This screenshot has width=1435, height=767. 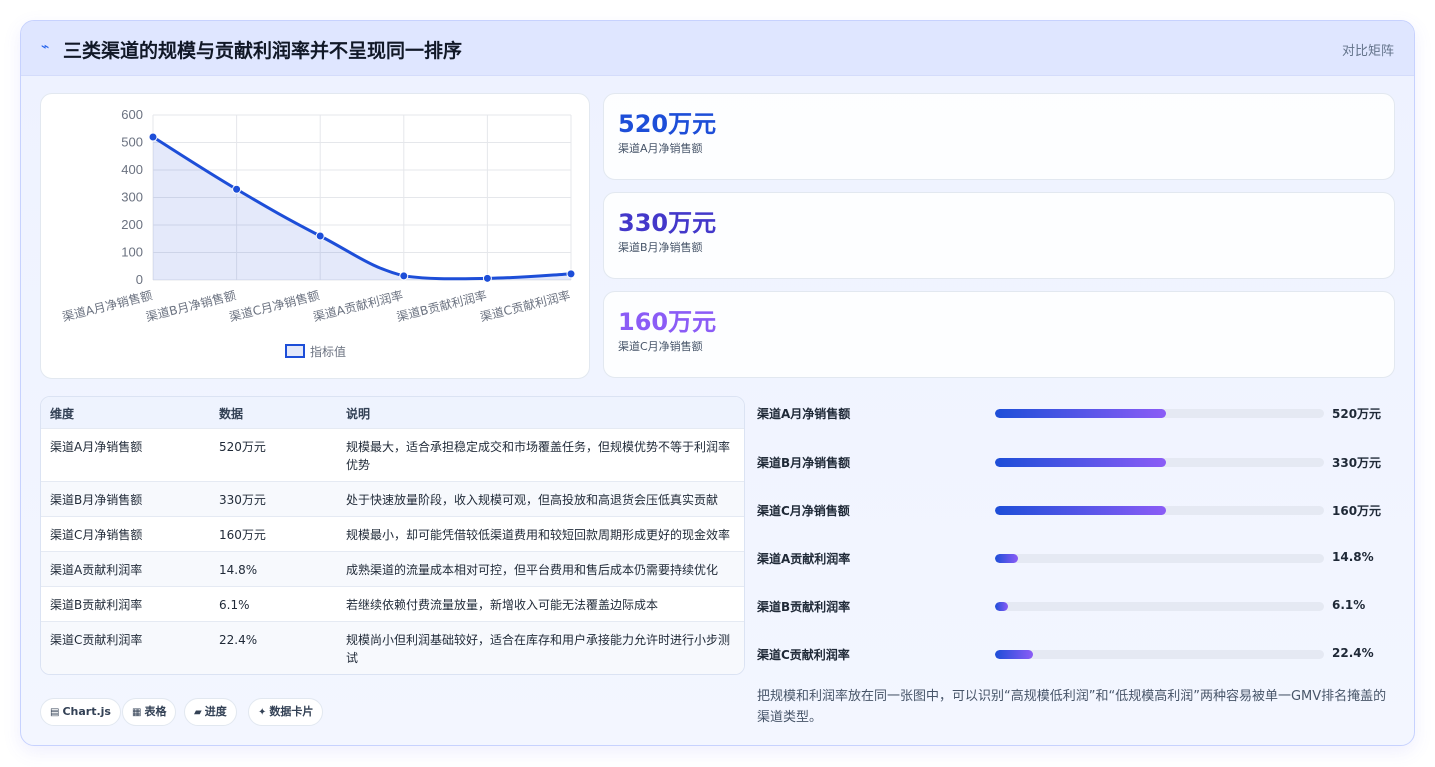 I want to click on tag-label: 数据卡片, so click(x=291, y=711).